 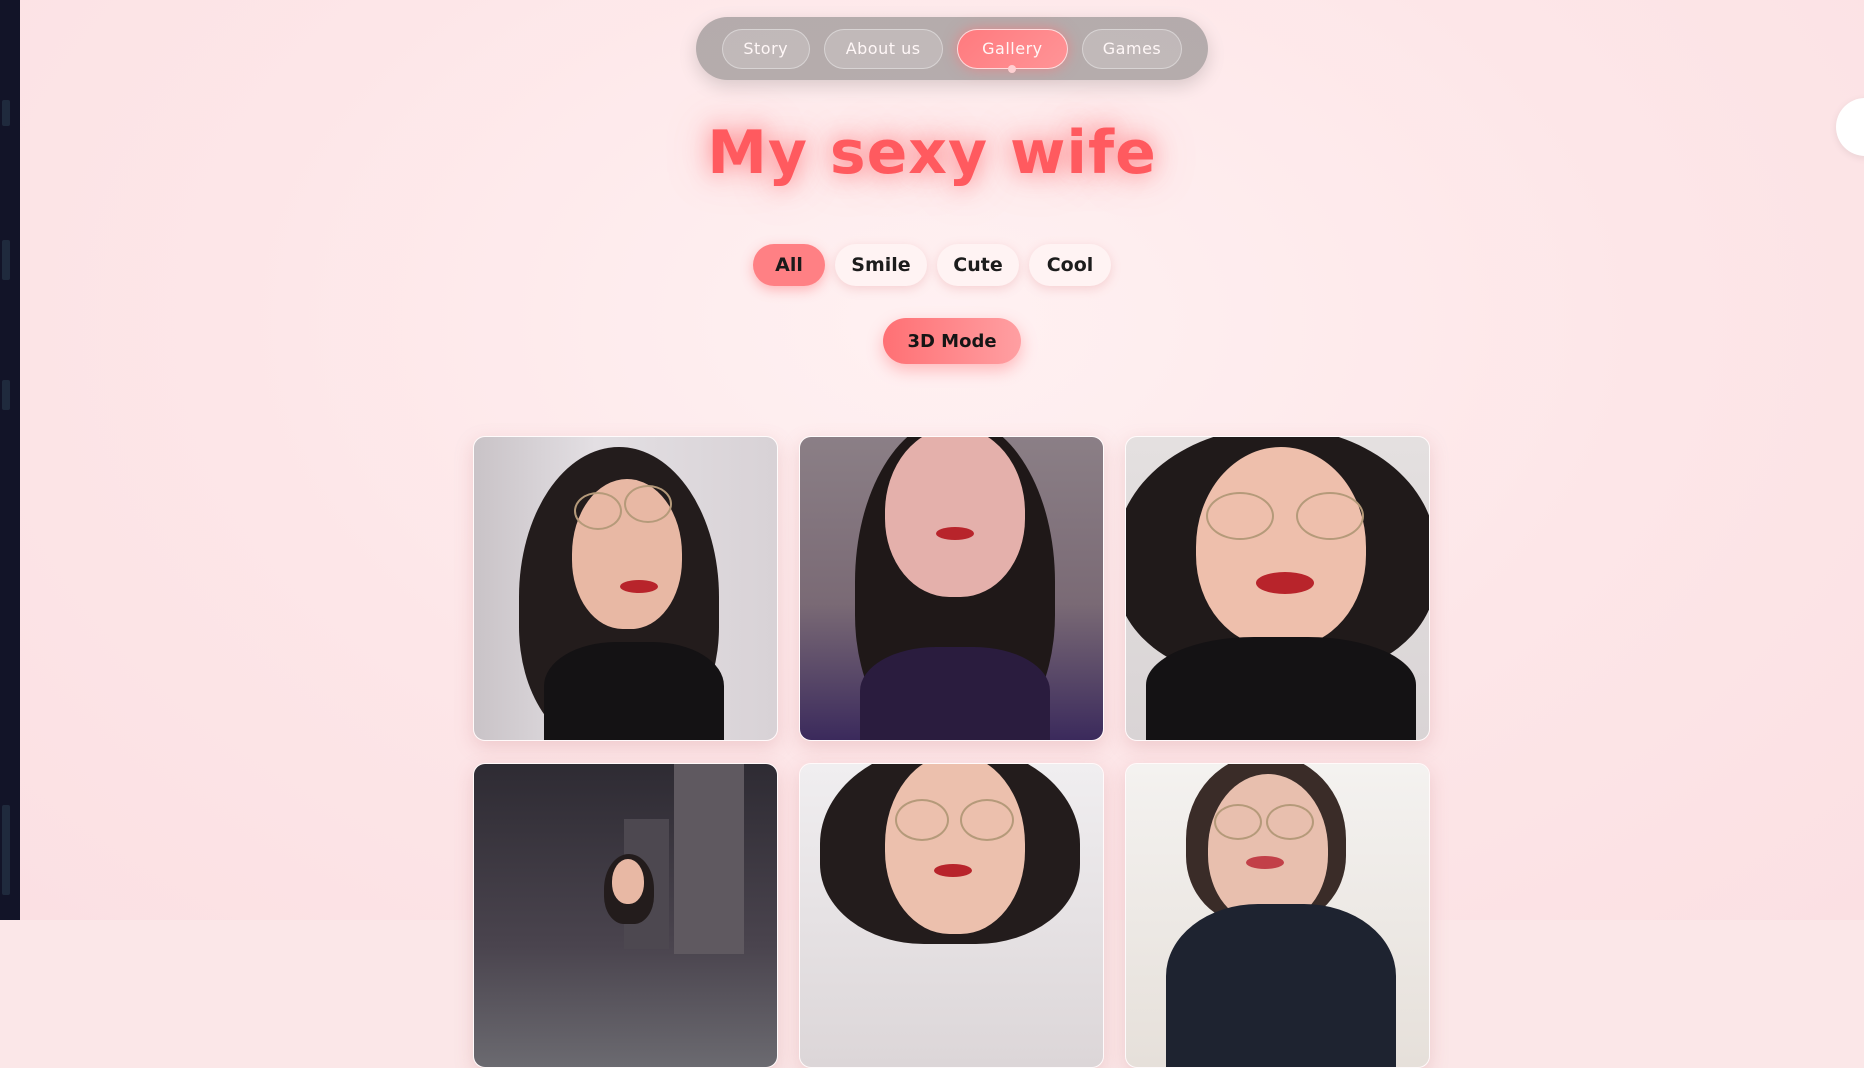 I want to click on 3d-mode-button: 3D Mode, so click(x=952, y=341).